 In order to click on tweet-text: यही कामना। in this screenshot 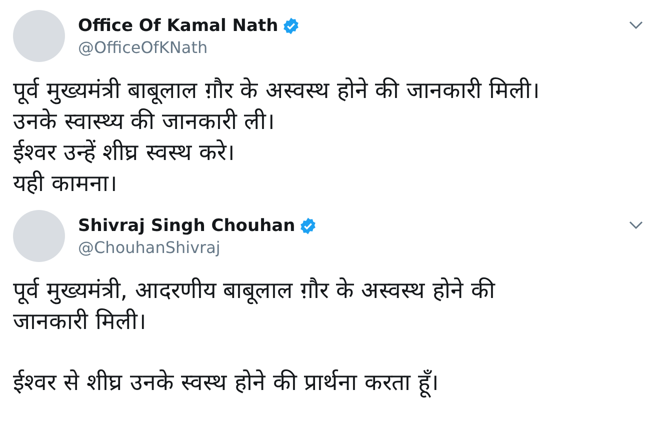, I will do `click(65, 184)`.